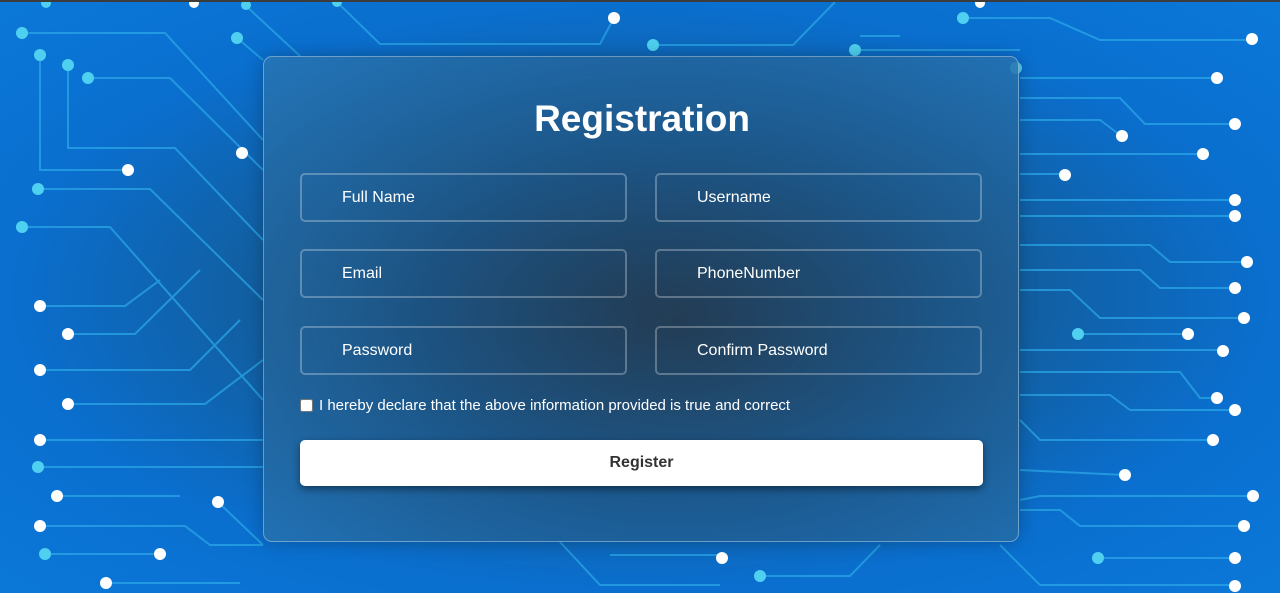  Describe the element at coordinates (640, 1) in the screenshot. I see `top-border` at that location.